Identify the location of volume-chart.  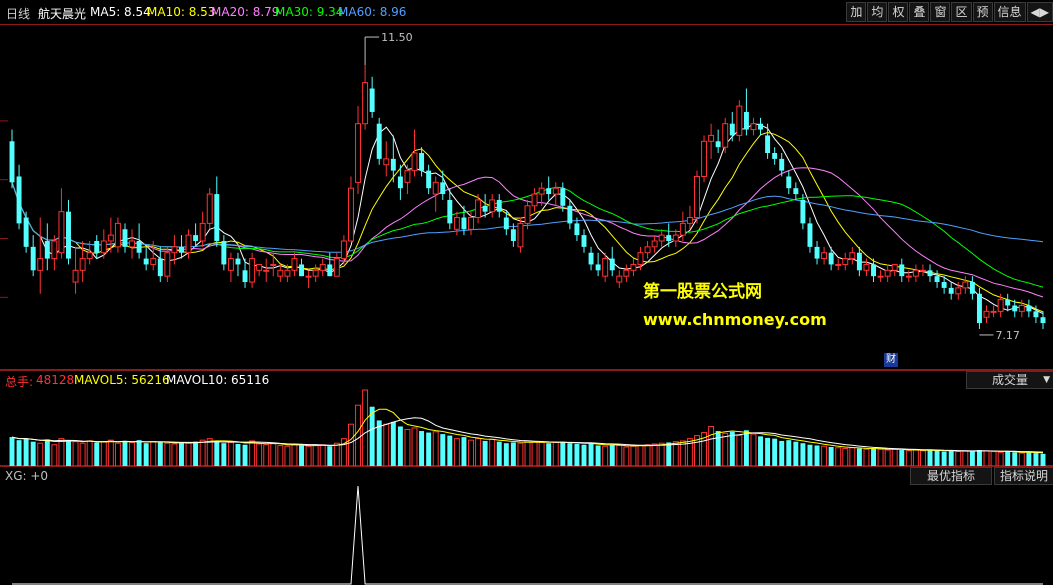
(526, 427).